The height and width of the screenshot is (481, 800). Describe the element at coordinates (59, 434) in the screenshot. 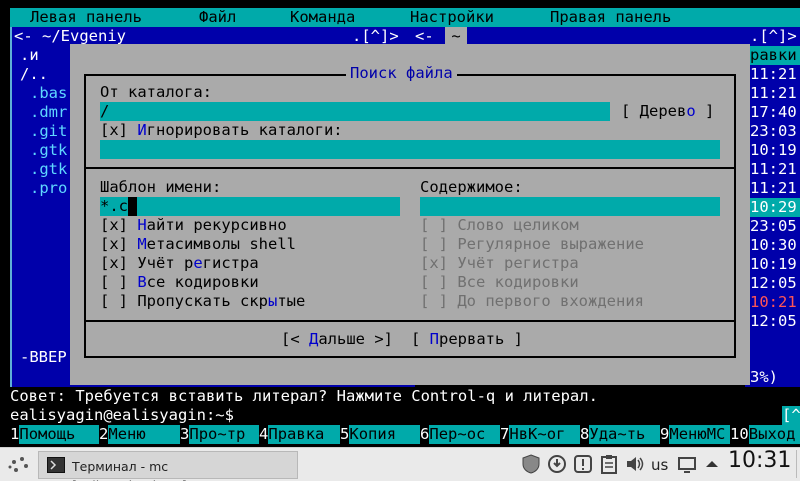

I see `fkey-1-button: Помощь` at that location.